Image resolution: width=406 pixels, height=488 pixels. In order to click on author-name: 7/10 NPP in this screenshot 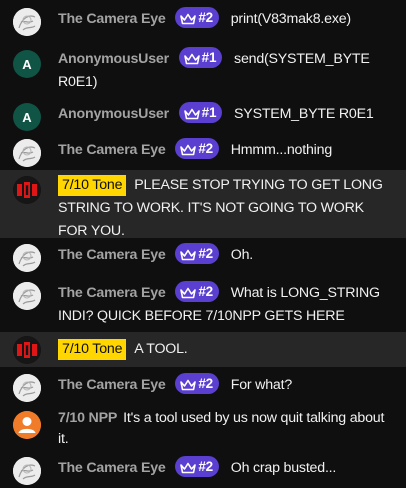, I will do `click(87, 418)`.